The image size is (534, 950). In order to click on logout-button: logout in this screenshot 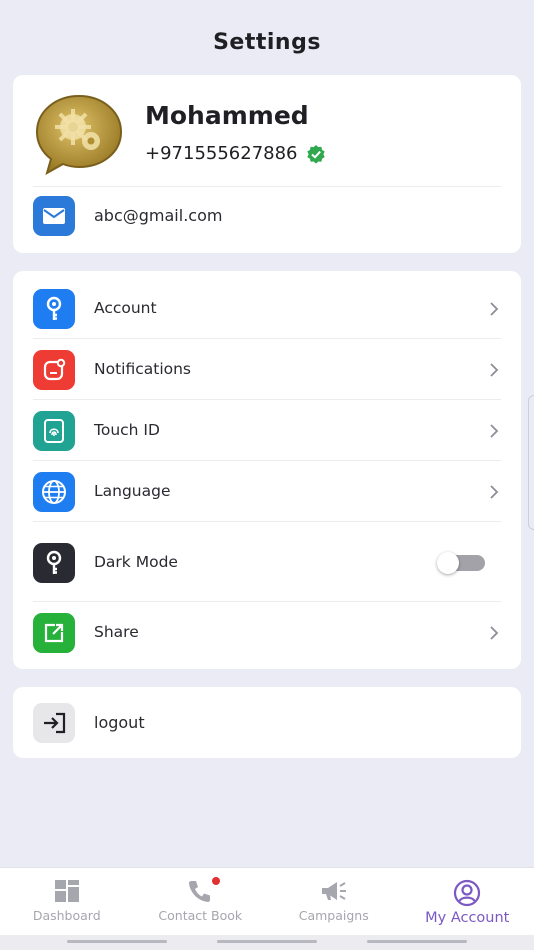, I will do `click(267, 722)`.